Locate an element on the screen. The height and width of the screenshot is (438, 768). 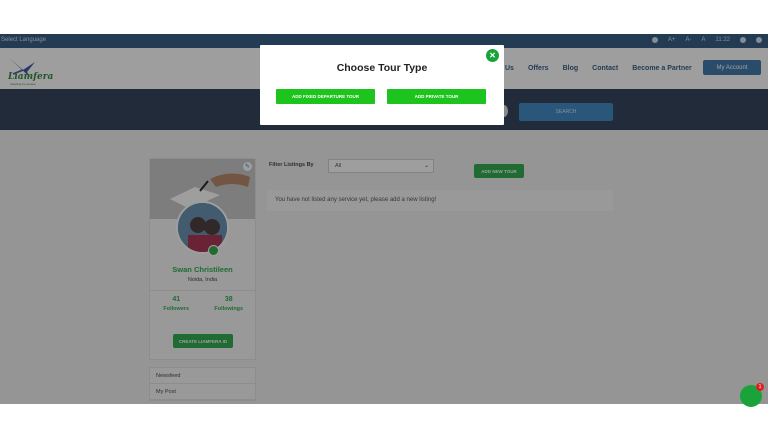
private-tour-label: ADD PRIVATE TOUR is located at coordinates (436, 96).